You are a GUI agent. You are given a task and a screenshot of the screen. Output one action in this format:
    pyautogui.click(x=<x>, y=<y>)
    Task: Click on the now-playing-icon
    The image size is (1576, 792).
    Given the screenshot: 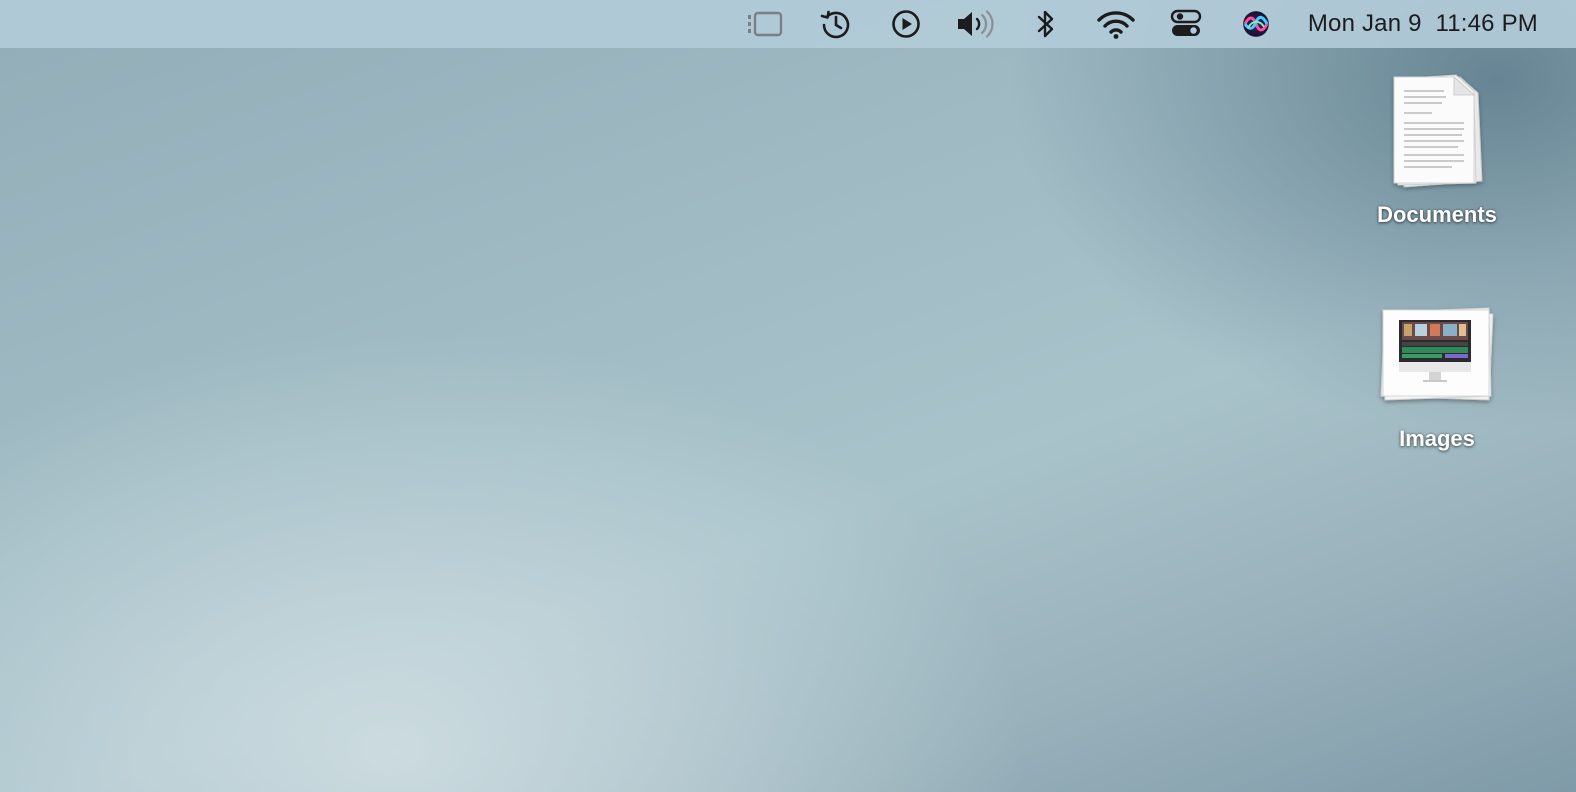 What is the action you would take?
    pyautogui.click(x=906, y=24)
    